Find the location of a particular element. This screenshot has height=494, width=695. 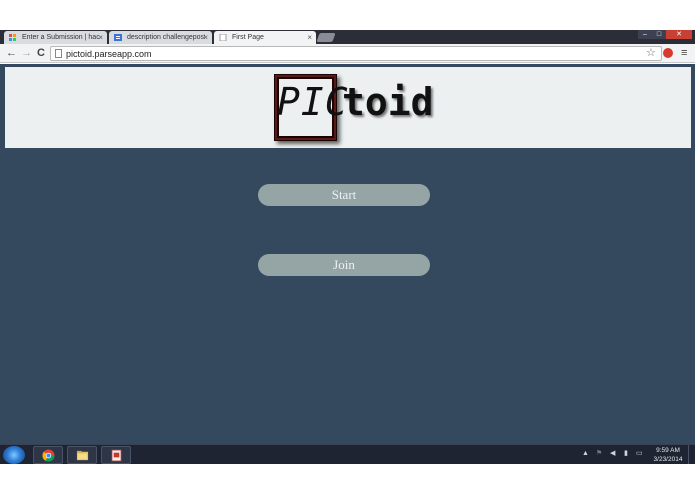

back-button: ← is located at coordinates (11, 53).